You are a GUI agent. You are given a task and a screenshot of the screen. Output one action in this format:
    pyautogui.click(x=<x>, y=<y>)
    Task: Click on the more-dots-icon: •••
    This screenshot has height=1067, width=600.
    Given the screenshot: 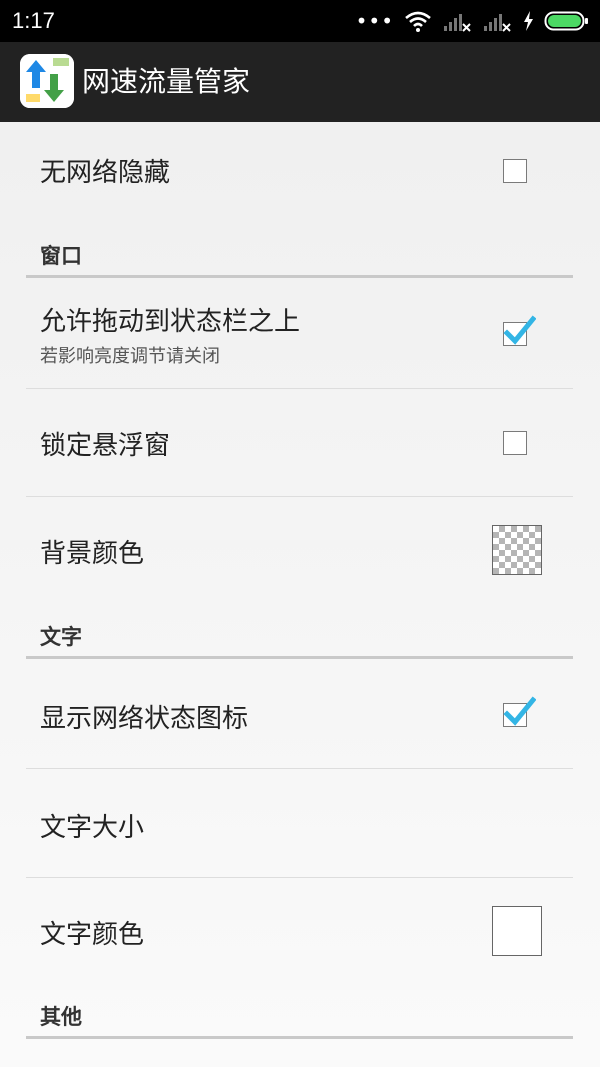 What is the action you would take?
    pyautogui.click(x=374, y=21)
    